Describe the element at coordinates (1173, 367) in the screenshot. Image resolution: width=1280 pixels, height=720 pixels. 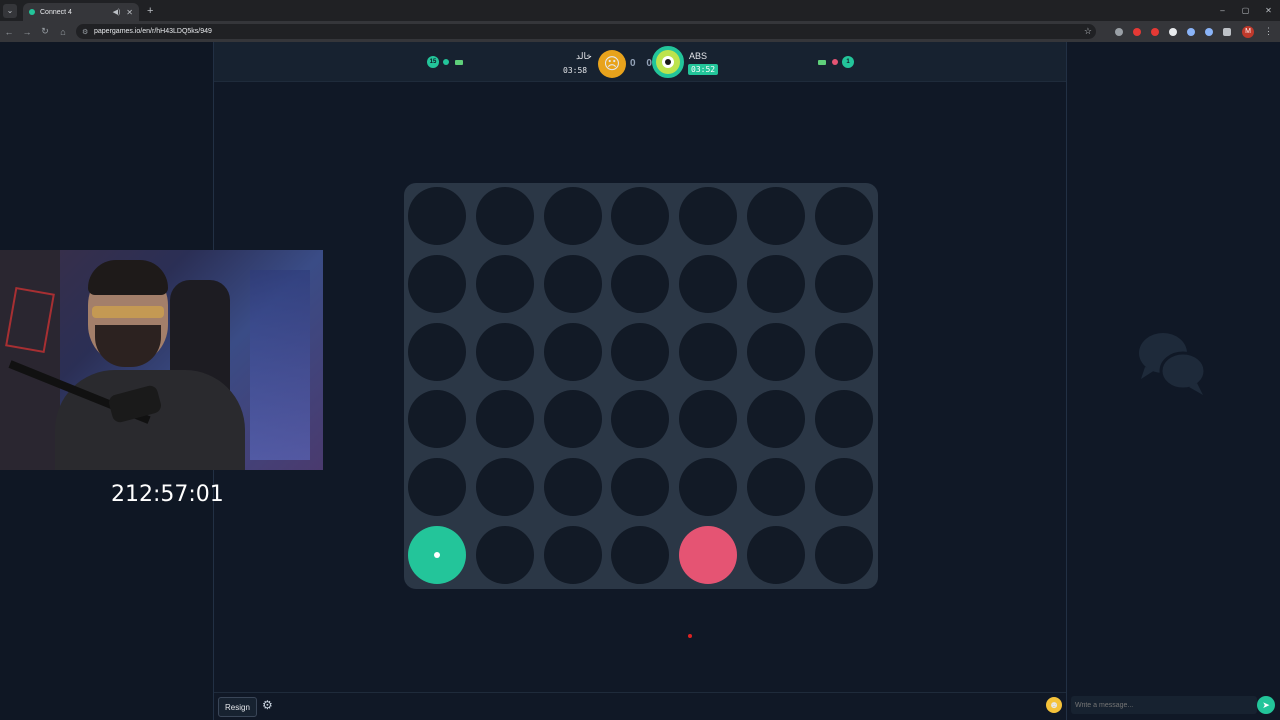
I see `chat-bubbles-icon` at that location.